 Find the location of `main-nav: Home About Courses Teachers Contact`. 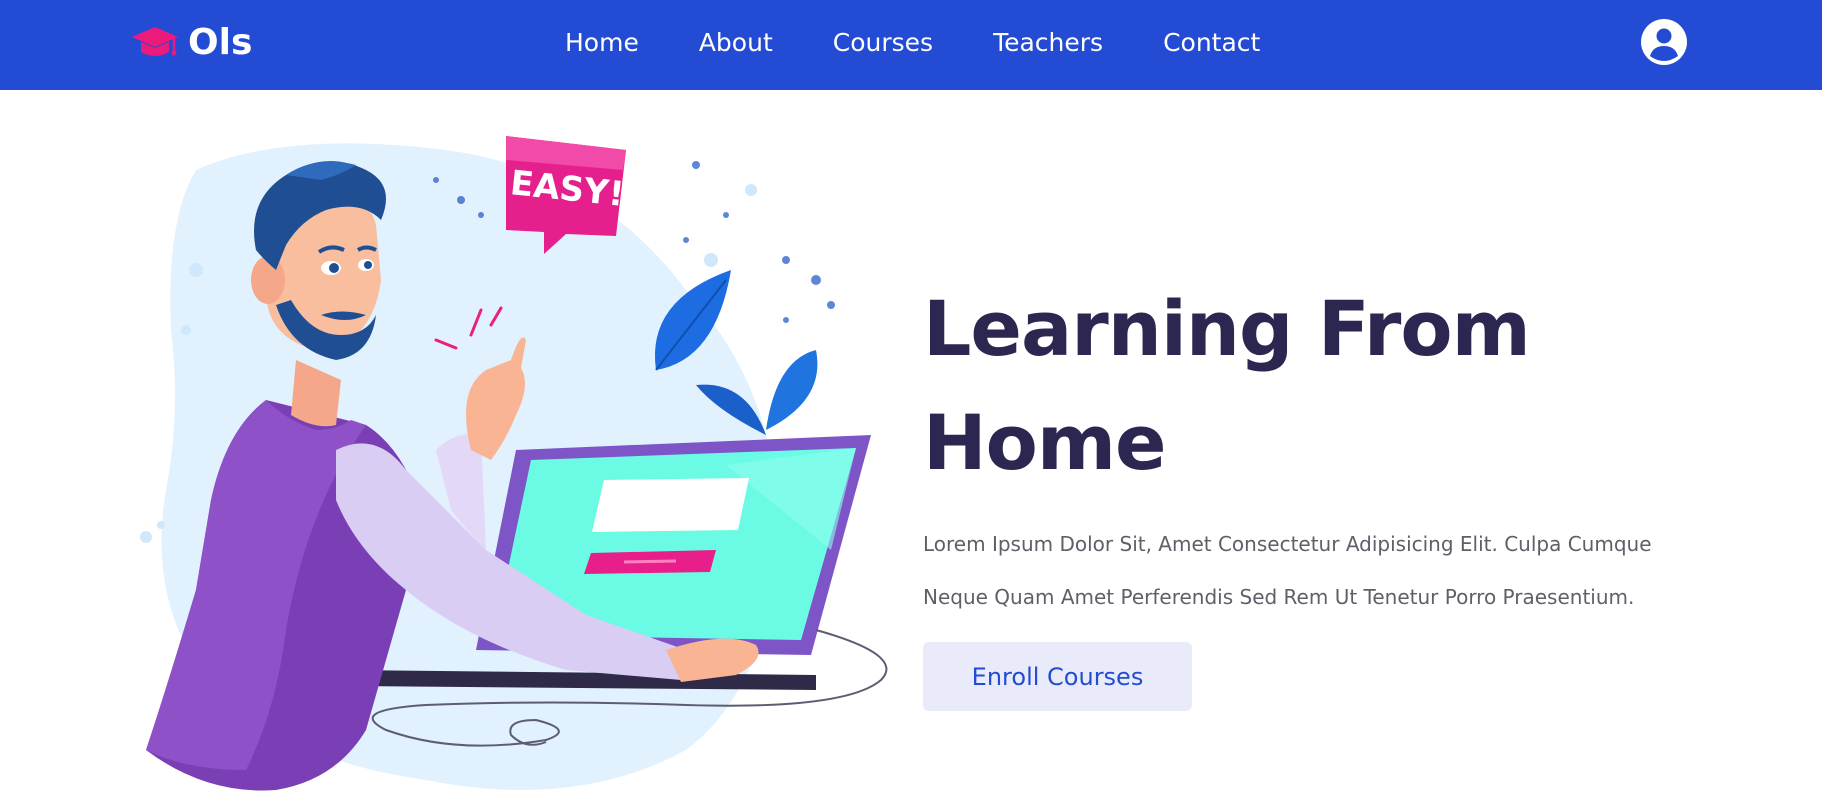

main-nav: Home About Courses Teachers Contact is located at coordinates (912, 42).